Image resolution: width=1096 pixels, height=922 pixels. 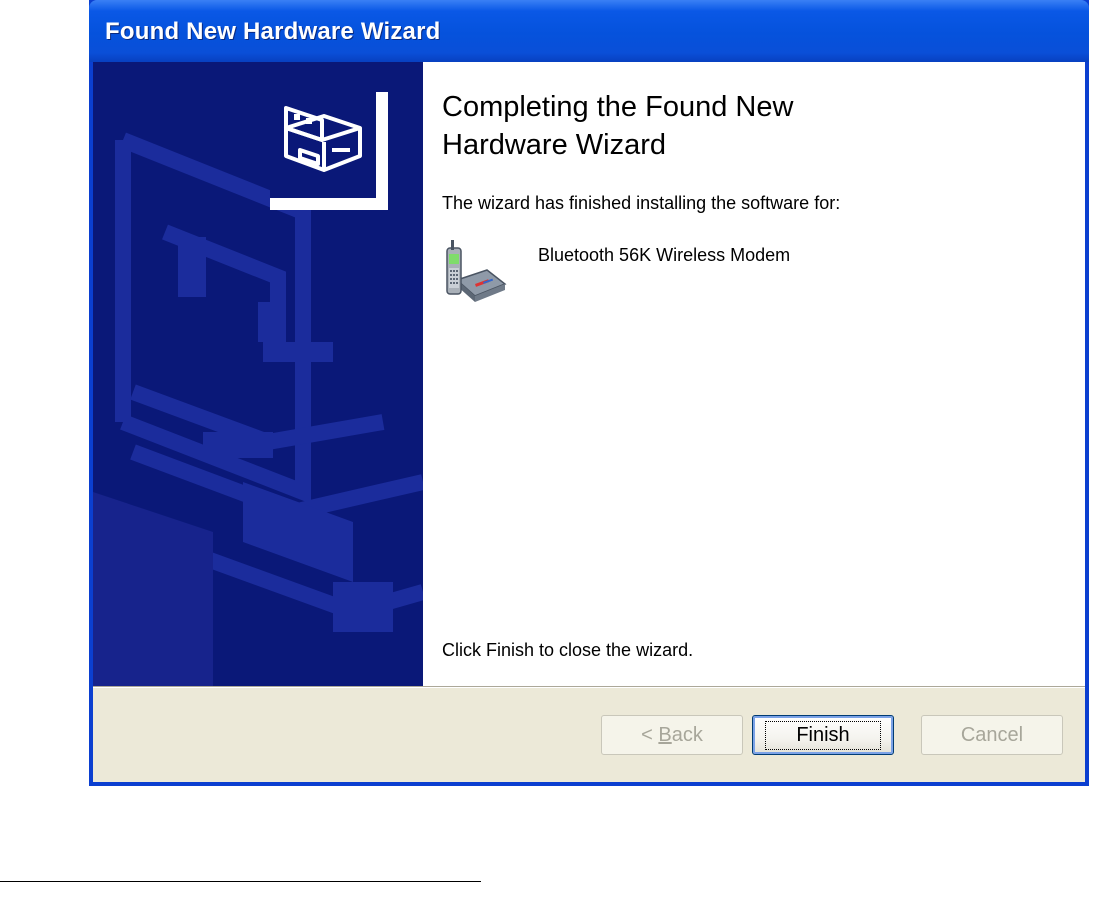 I want to click on heading-line-1: Completing the Found New, so click(x=618, y=107).